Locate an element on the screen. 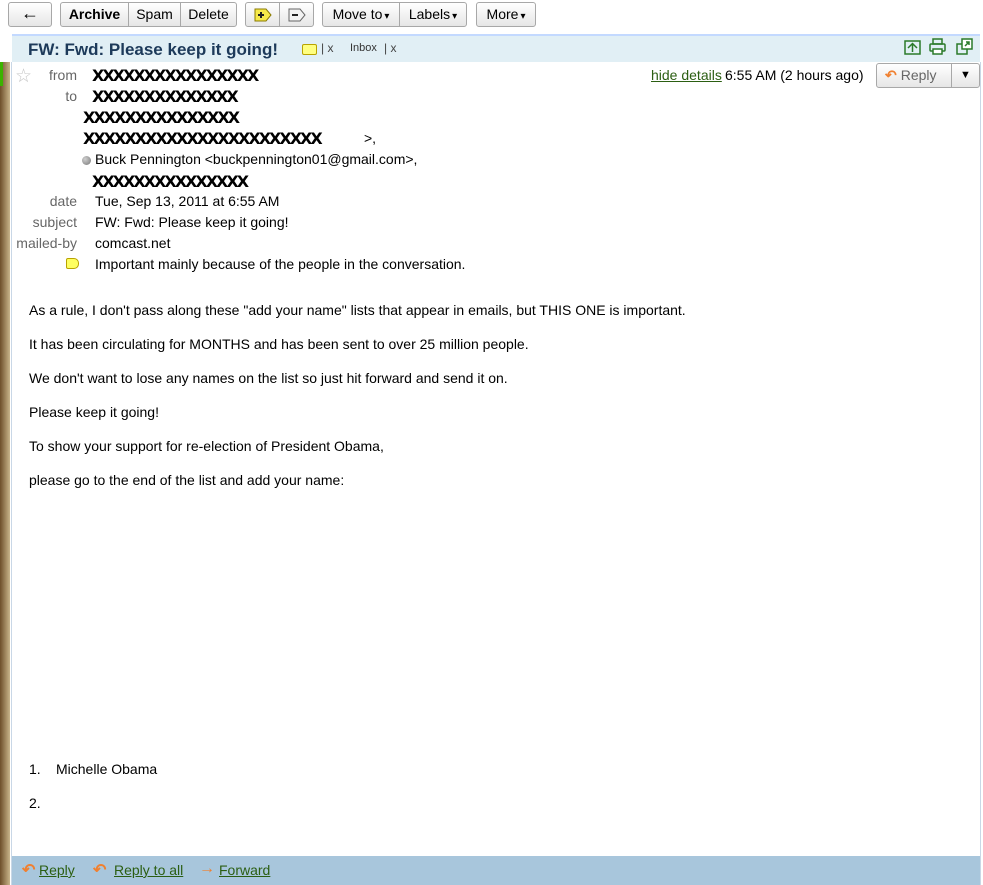 The image size is (983, 885). delete-button: Delete is located at coordinates (208, 14).